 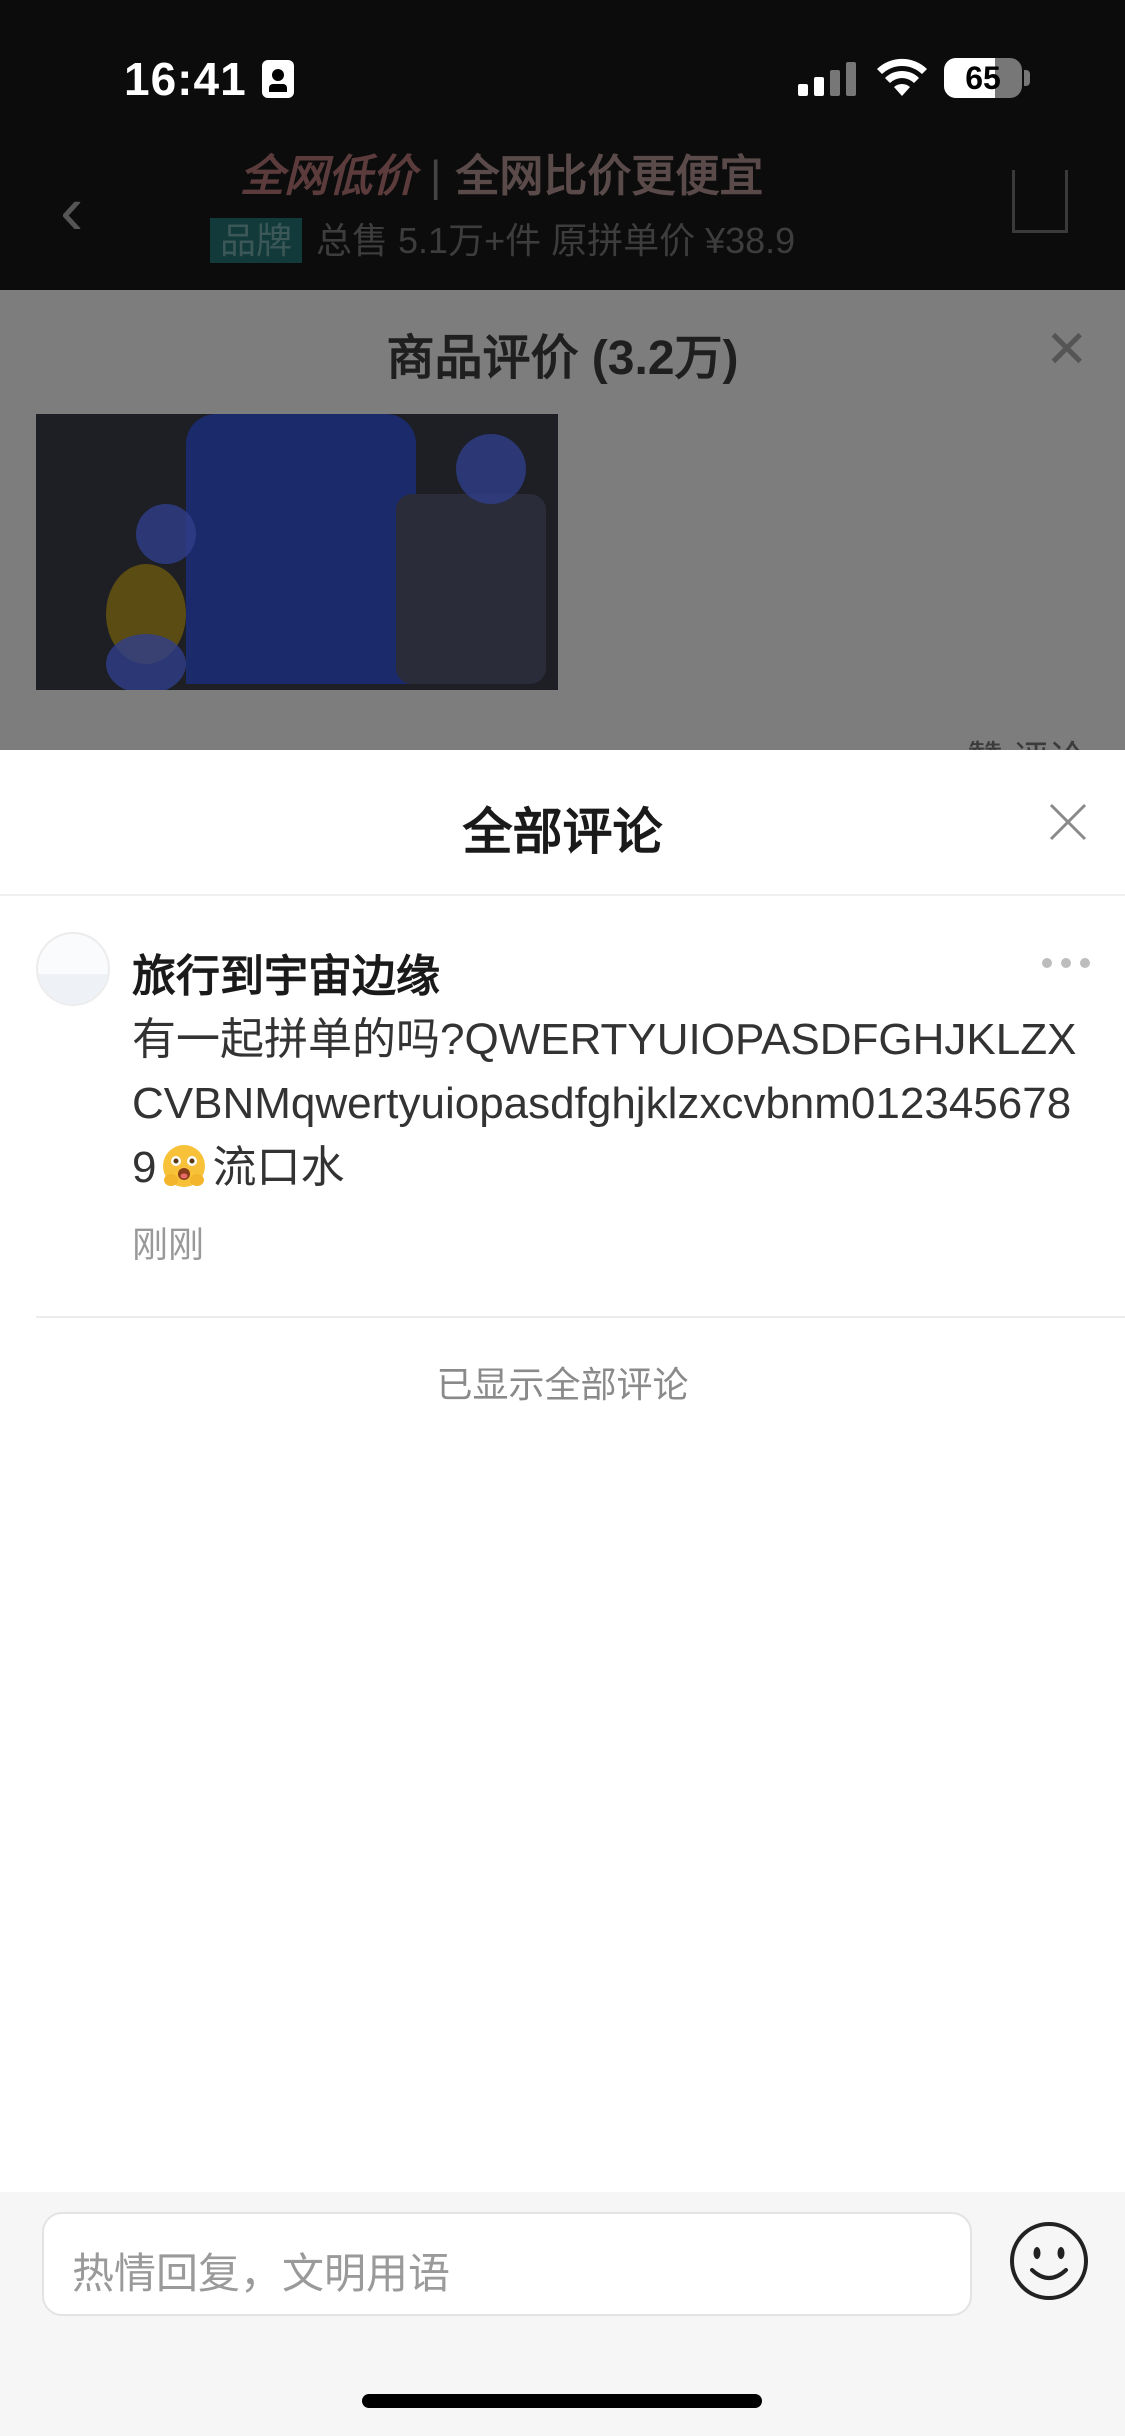 I want to click on promo-highlight: 低价, so click(x=372, y=176).